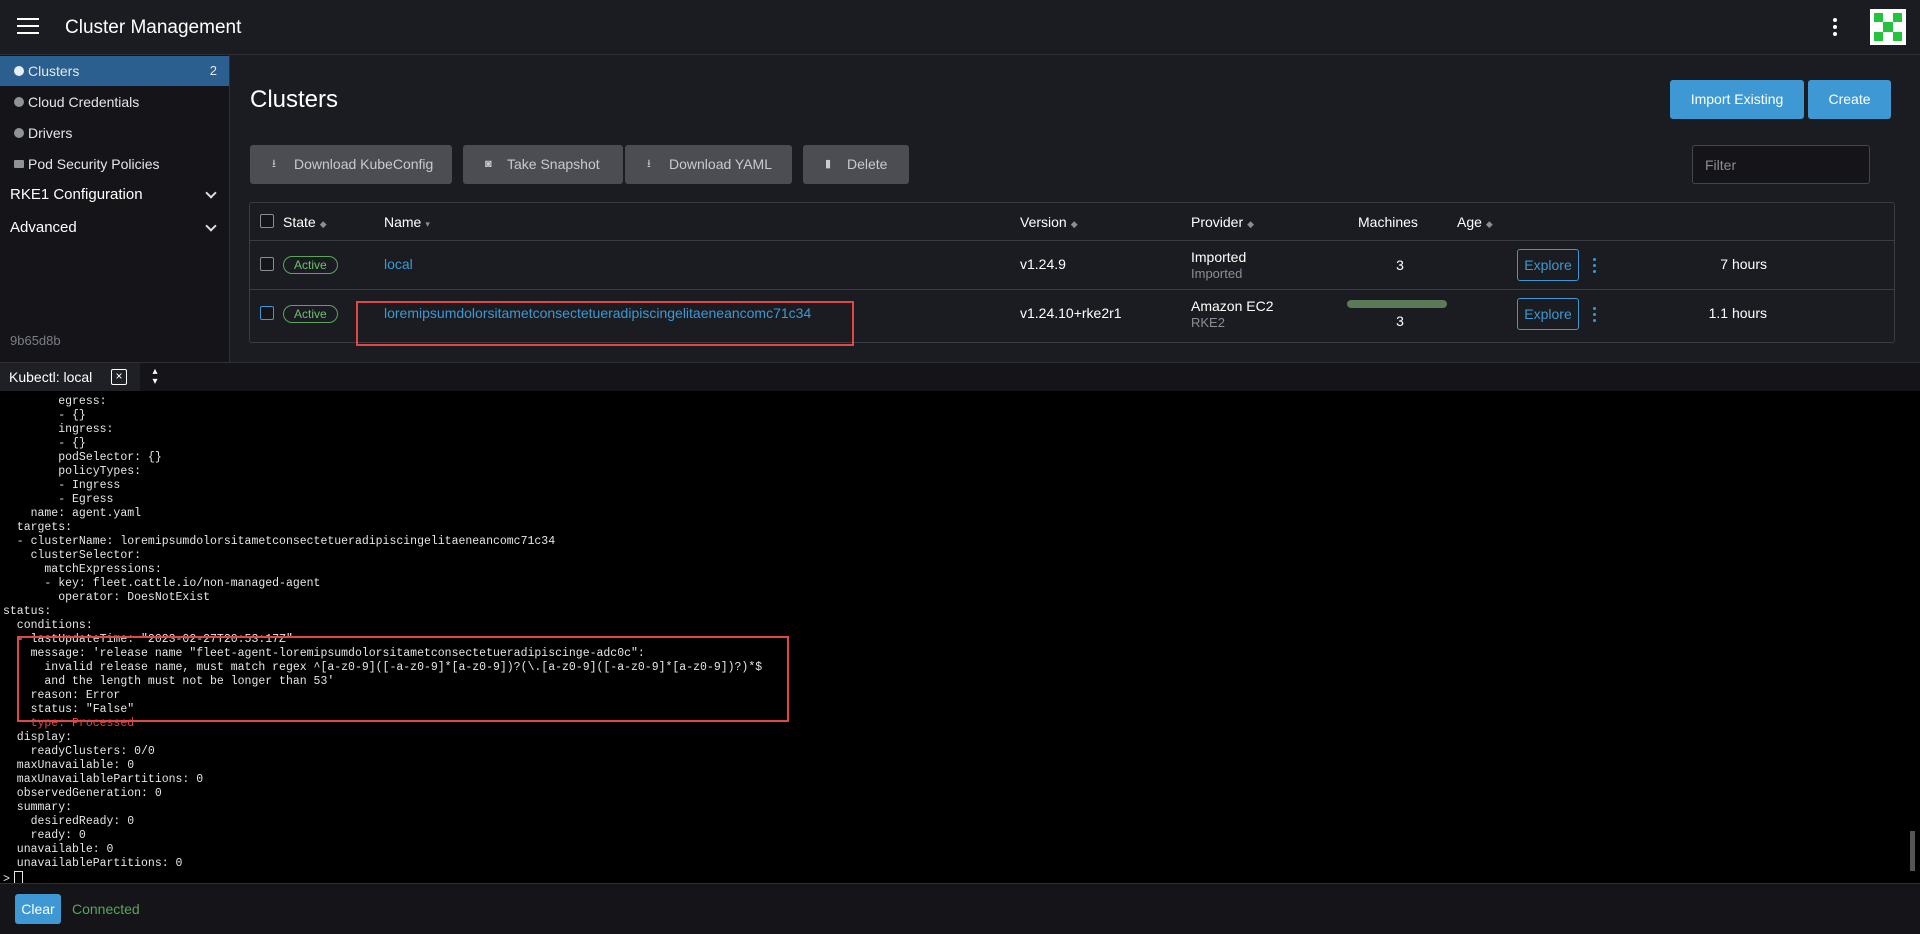 This screenshot has width=1920, height=934. I want to click on terminal-line: - key: fleet.cattle.io/non-managed-agent, so click(162, 583).